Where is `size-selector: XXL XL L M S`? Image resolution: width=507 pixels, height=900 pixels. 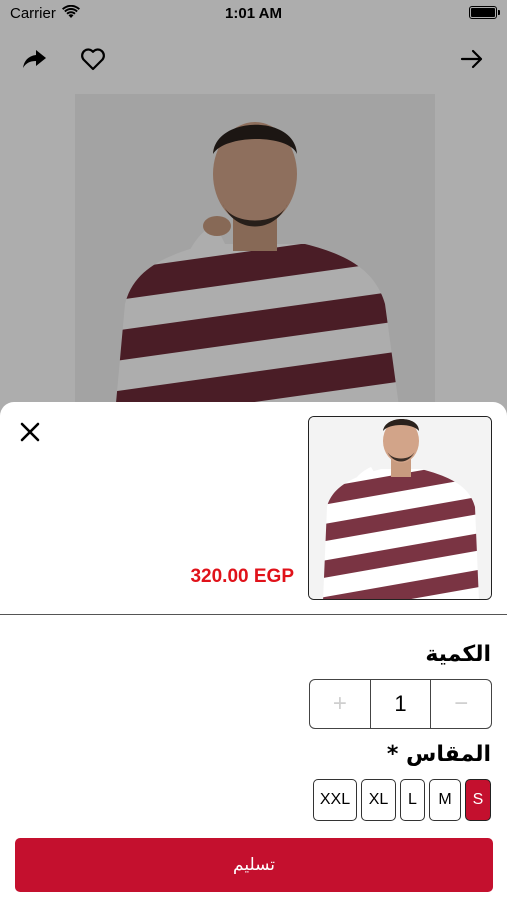
size-selector: XXL XL L M S is located at coordinates (402, 800).